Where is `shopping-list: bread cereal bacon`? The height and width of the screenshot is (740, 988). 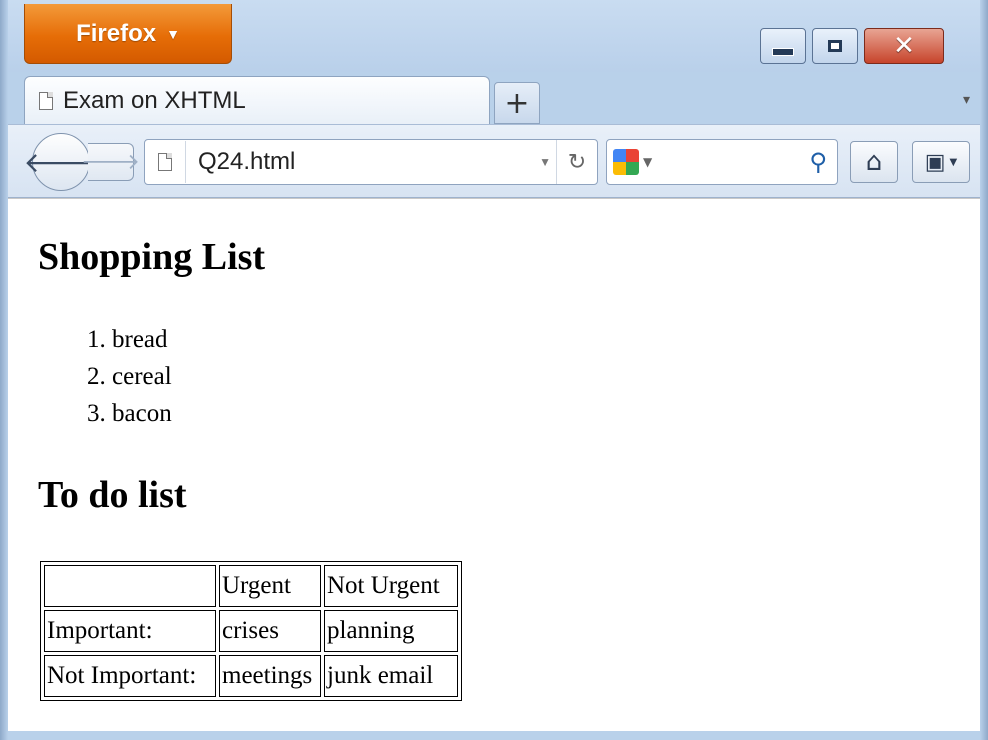
shopping-list: bread cereal bacon is located at coordinates (105, 376).